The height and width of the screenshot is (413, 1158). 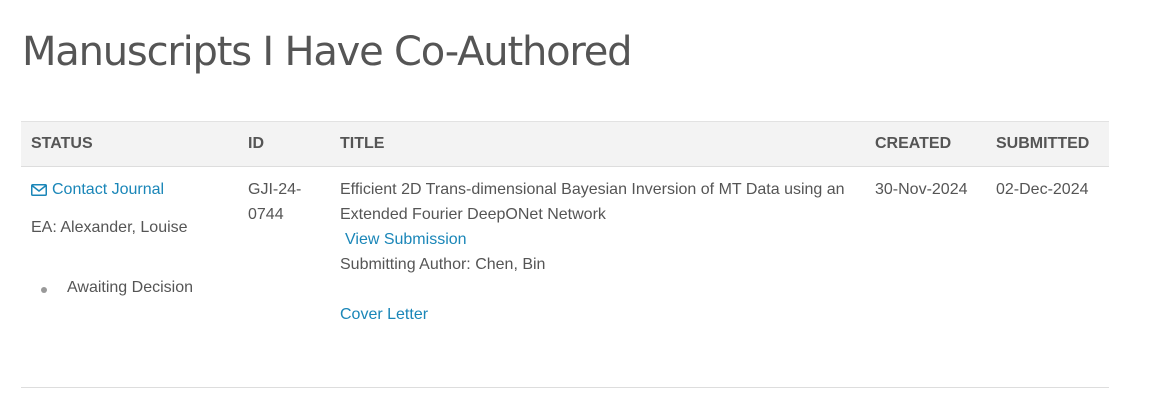 I want to click on bullet-icon, so click(x=44, y=290).